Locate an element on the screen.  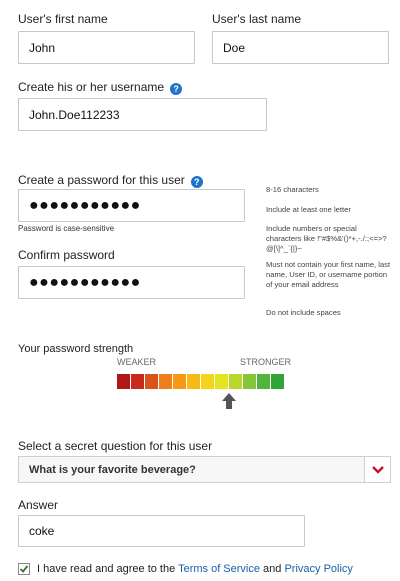
rule-length: 8-16 characters is located at coordinates (292, 189).